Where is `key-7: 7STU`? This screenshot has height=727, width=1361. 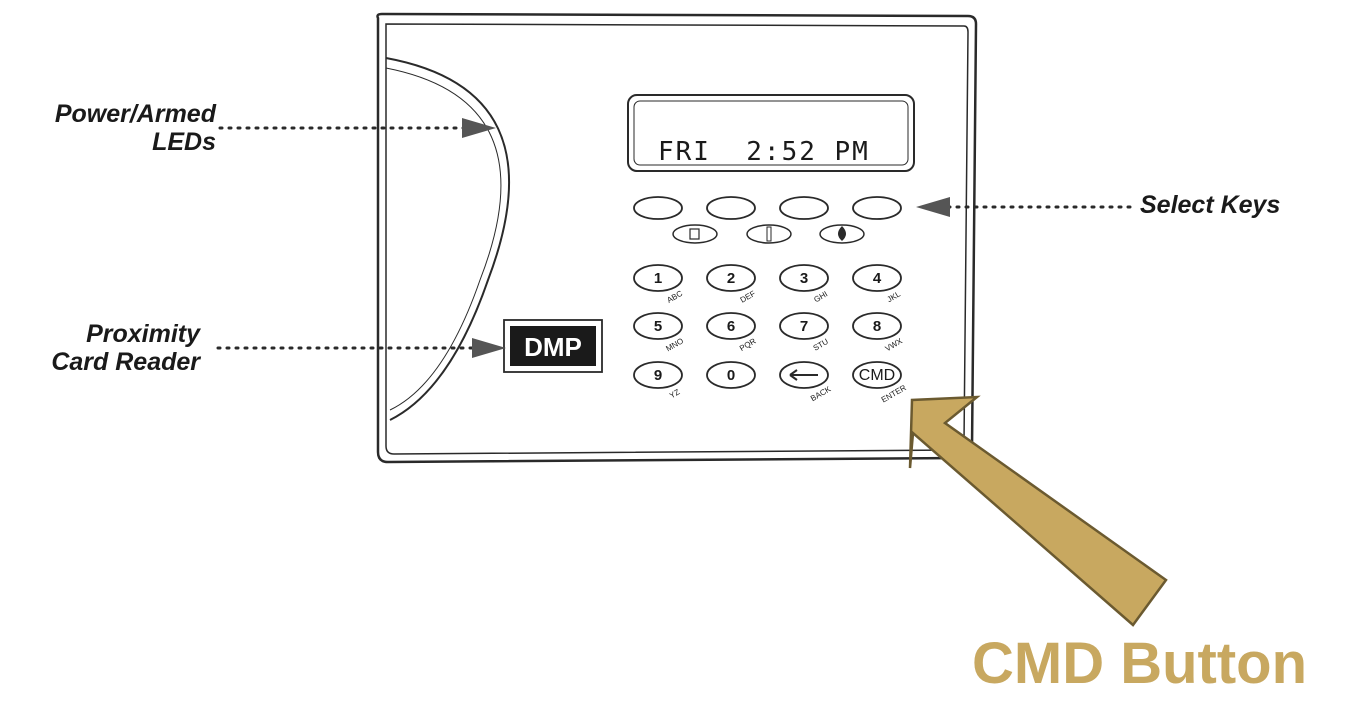
key-7: 7STU is located at coordinates (805, 332).